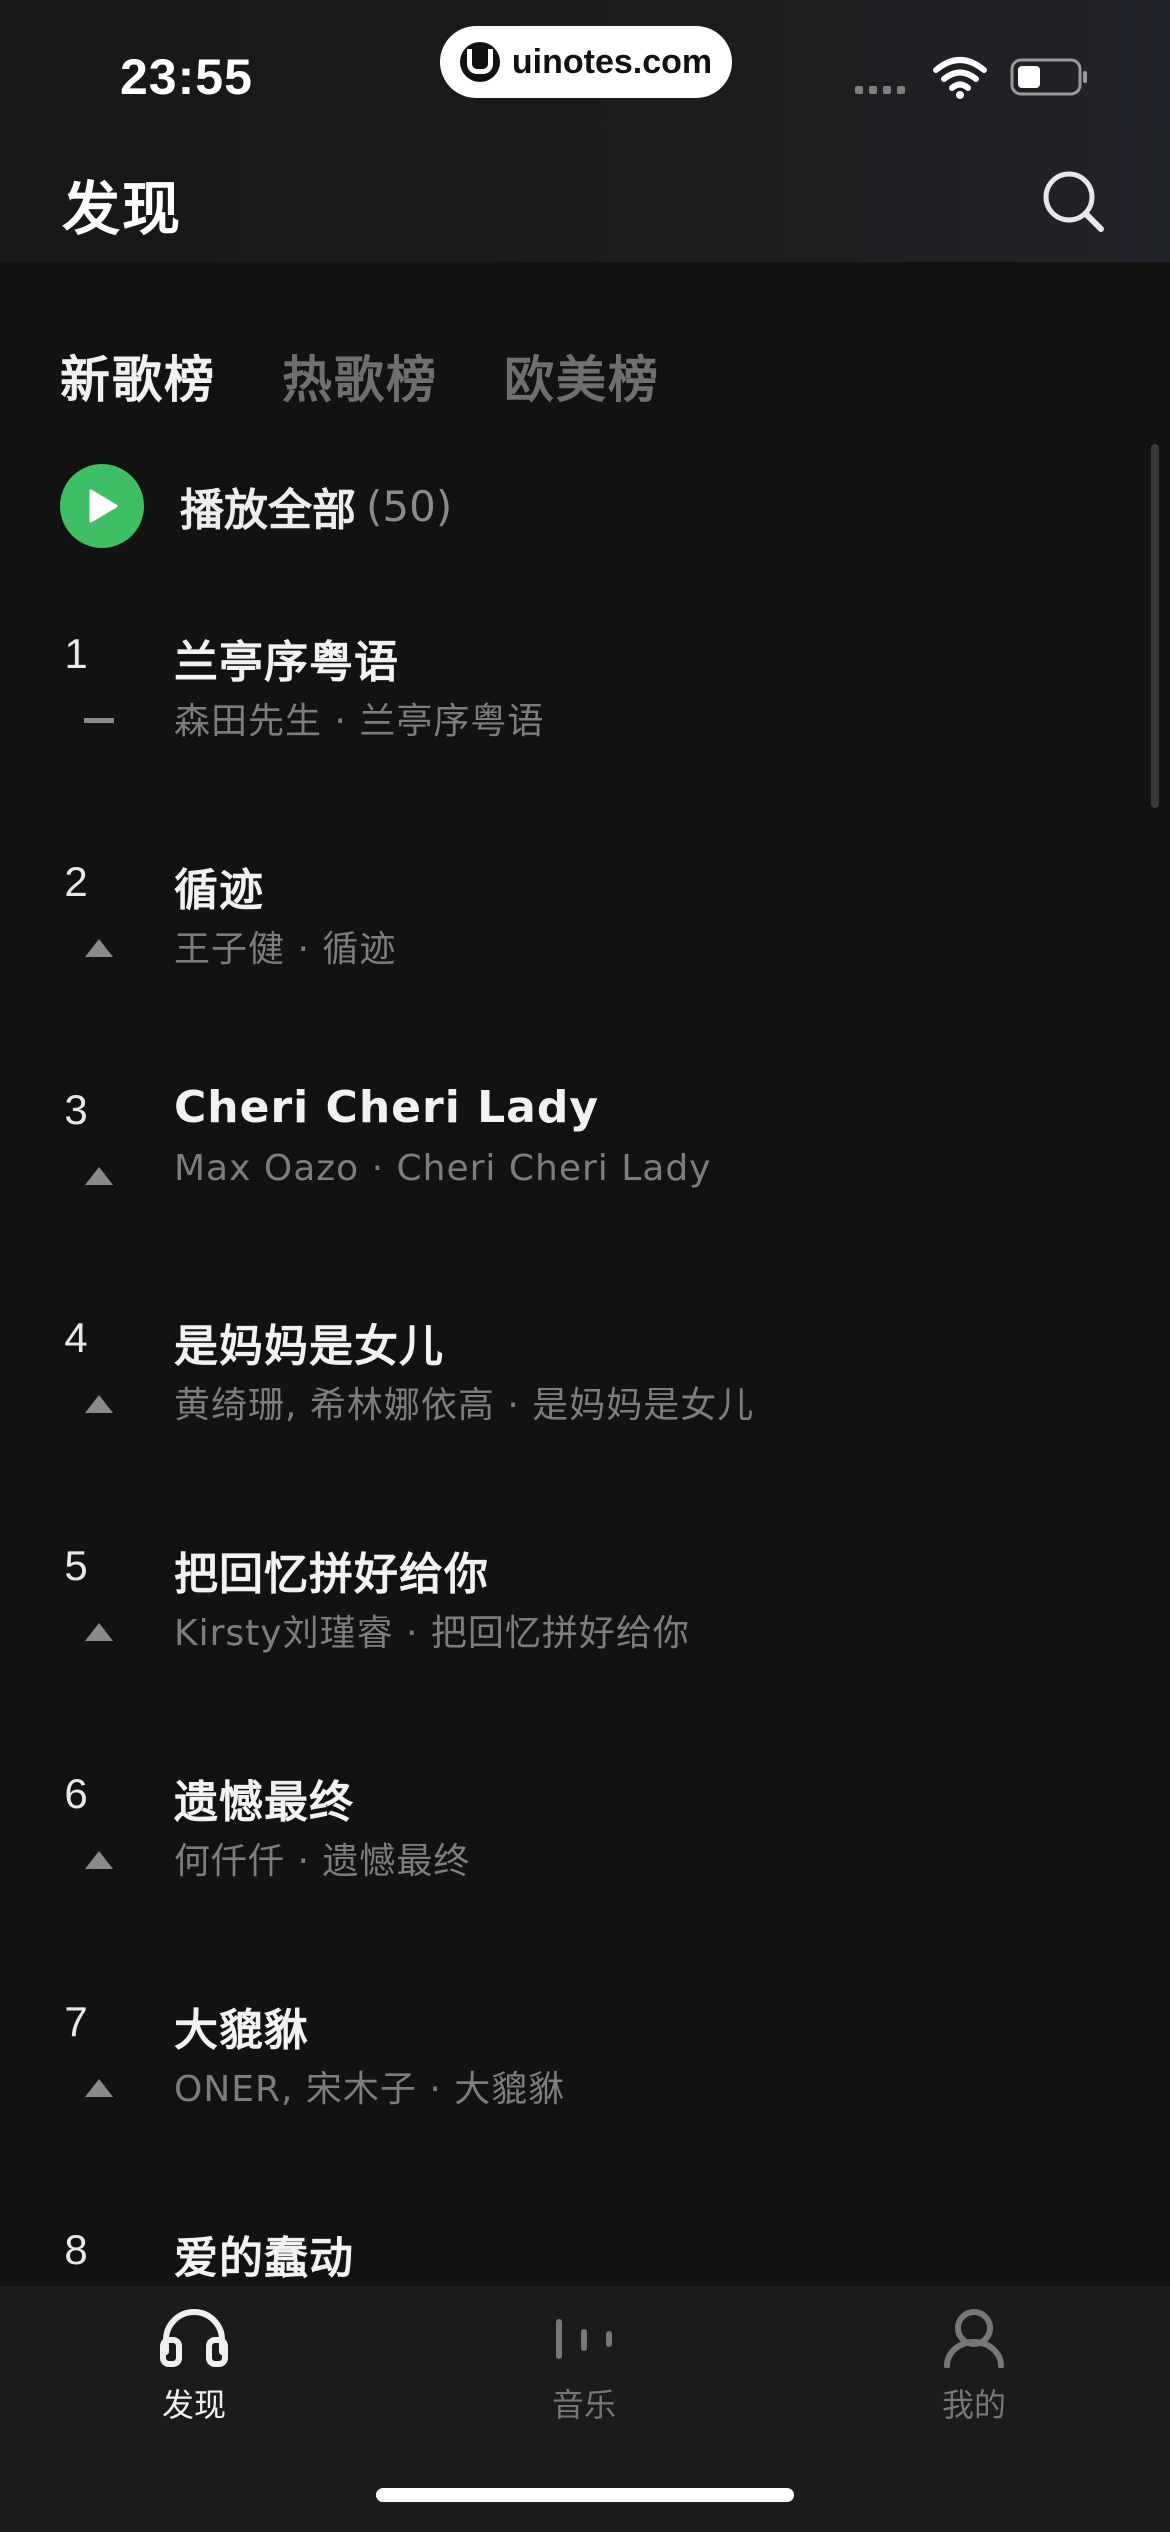 The image size is (1170, 2532). I want to click on song-row-7: 7 大貔貅 ONER, 宋木子 · 大貔貅, so click(570, 2072).